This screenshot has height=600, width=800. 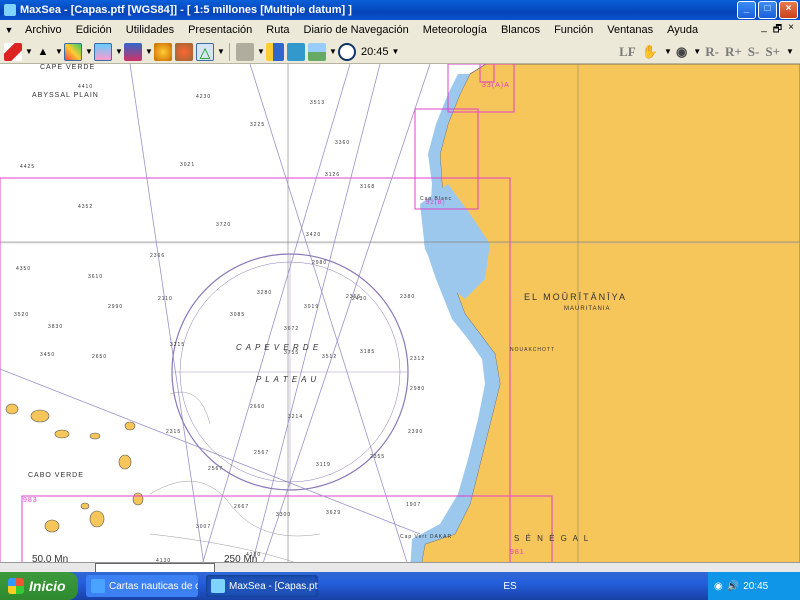 I want to click on menu-ventanas: Ventanas, so click(x=630, y=30).